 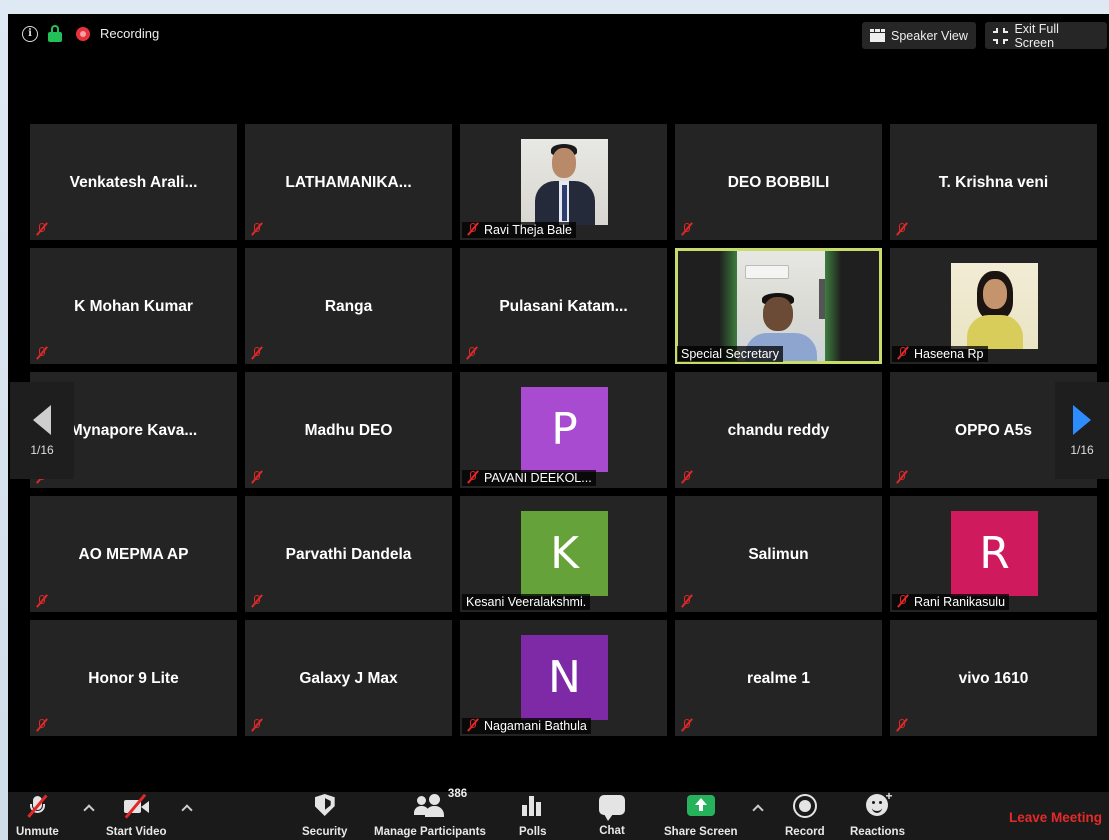 I want to click on video-backdrop-right, so click(x=852, y=306).